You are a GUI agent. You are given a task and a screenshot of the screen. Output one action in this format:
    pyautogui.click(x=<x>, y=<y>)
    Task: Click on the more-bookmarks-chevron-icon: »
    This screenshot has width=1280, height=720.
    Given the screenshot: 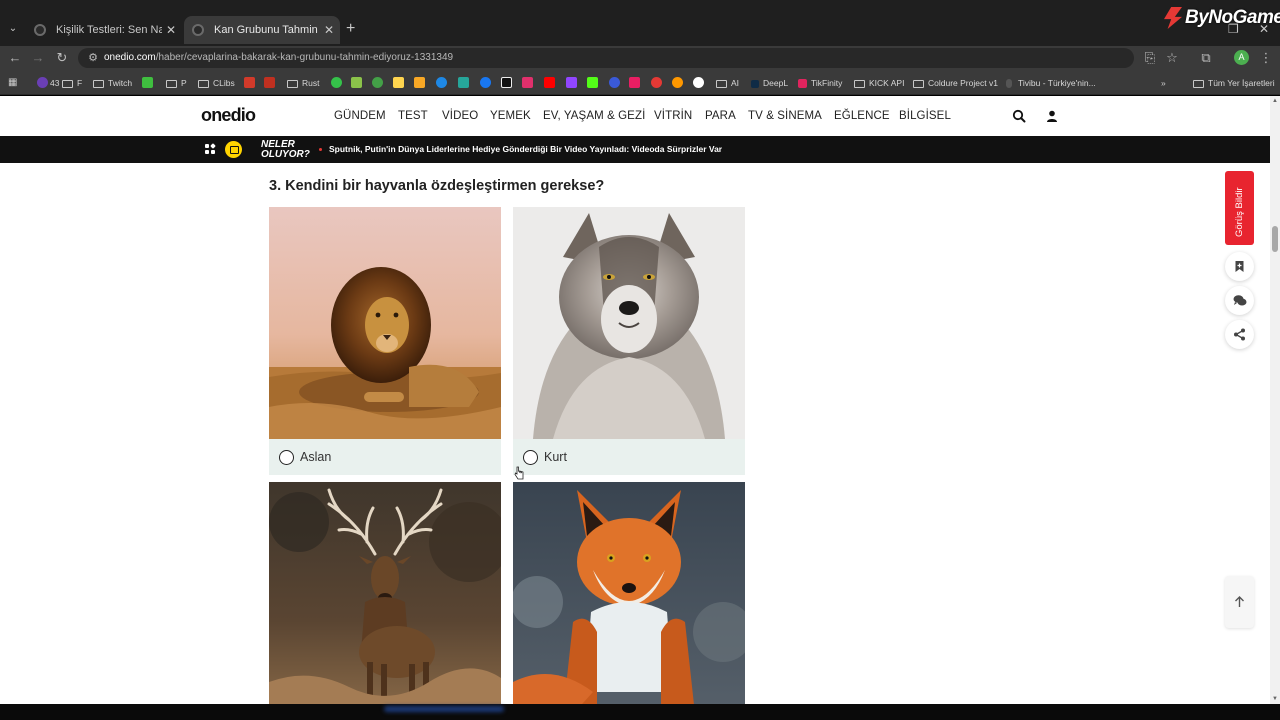 What is the action you would take?
    pyautogui.click(x=1163, y=83)
    